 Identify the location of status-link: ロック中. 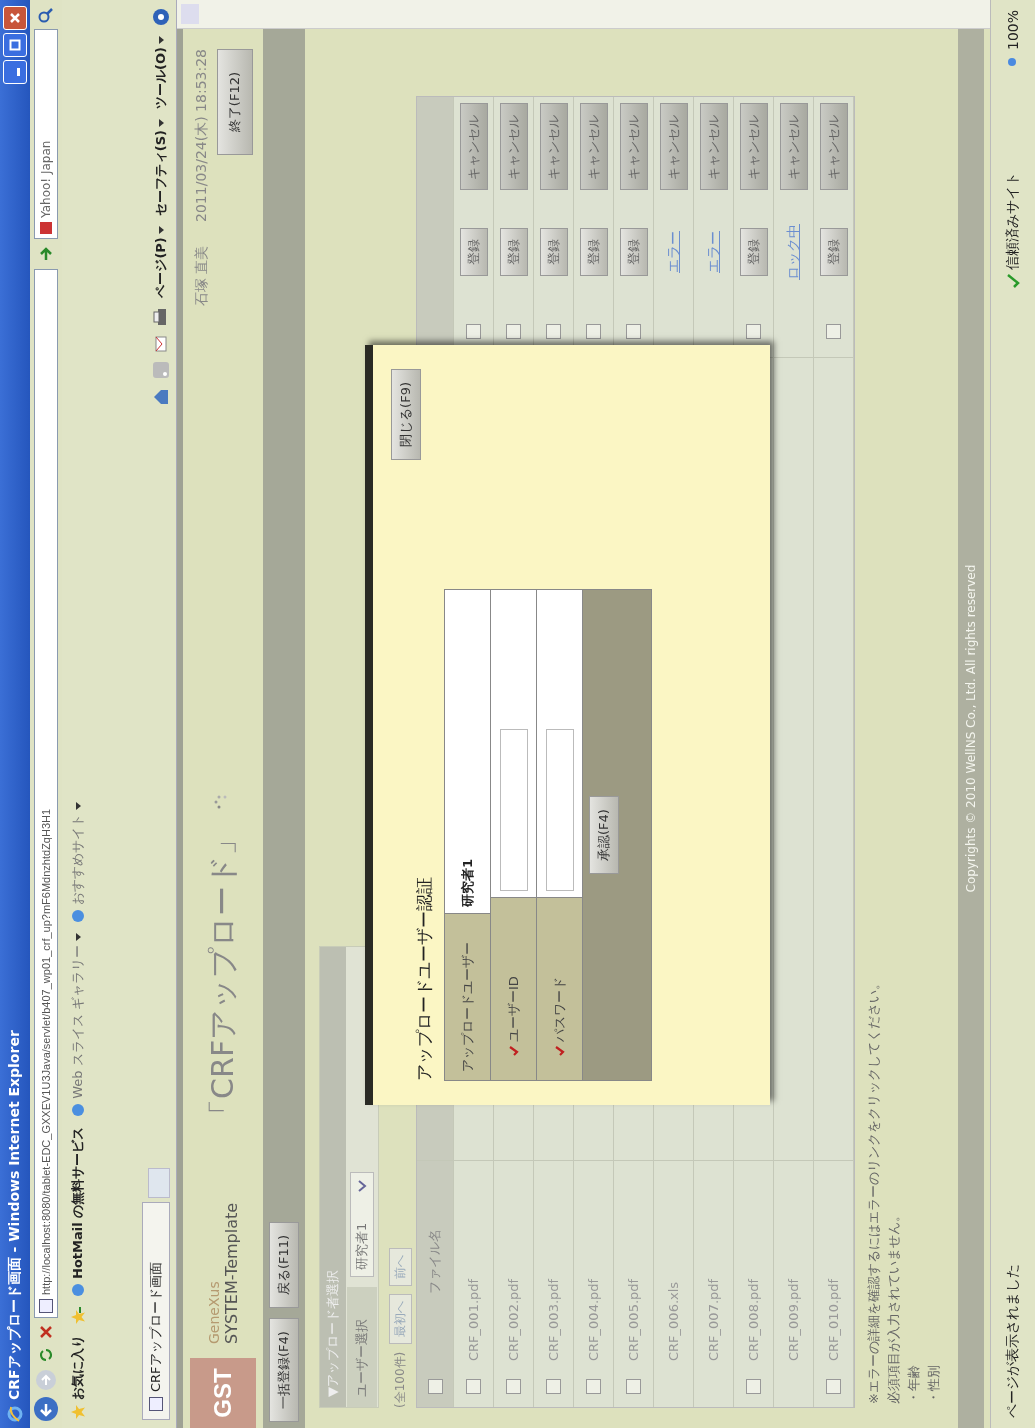
(793, 252).